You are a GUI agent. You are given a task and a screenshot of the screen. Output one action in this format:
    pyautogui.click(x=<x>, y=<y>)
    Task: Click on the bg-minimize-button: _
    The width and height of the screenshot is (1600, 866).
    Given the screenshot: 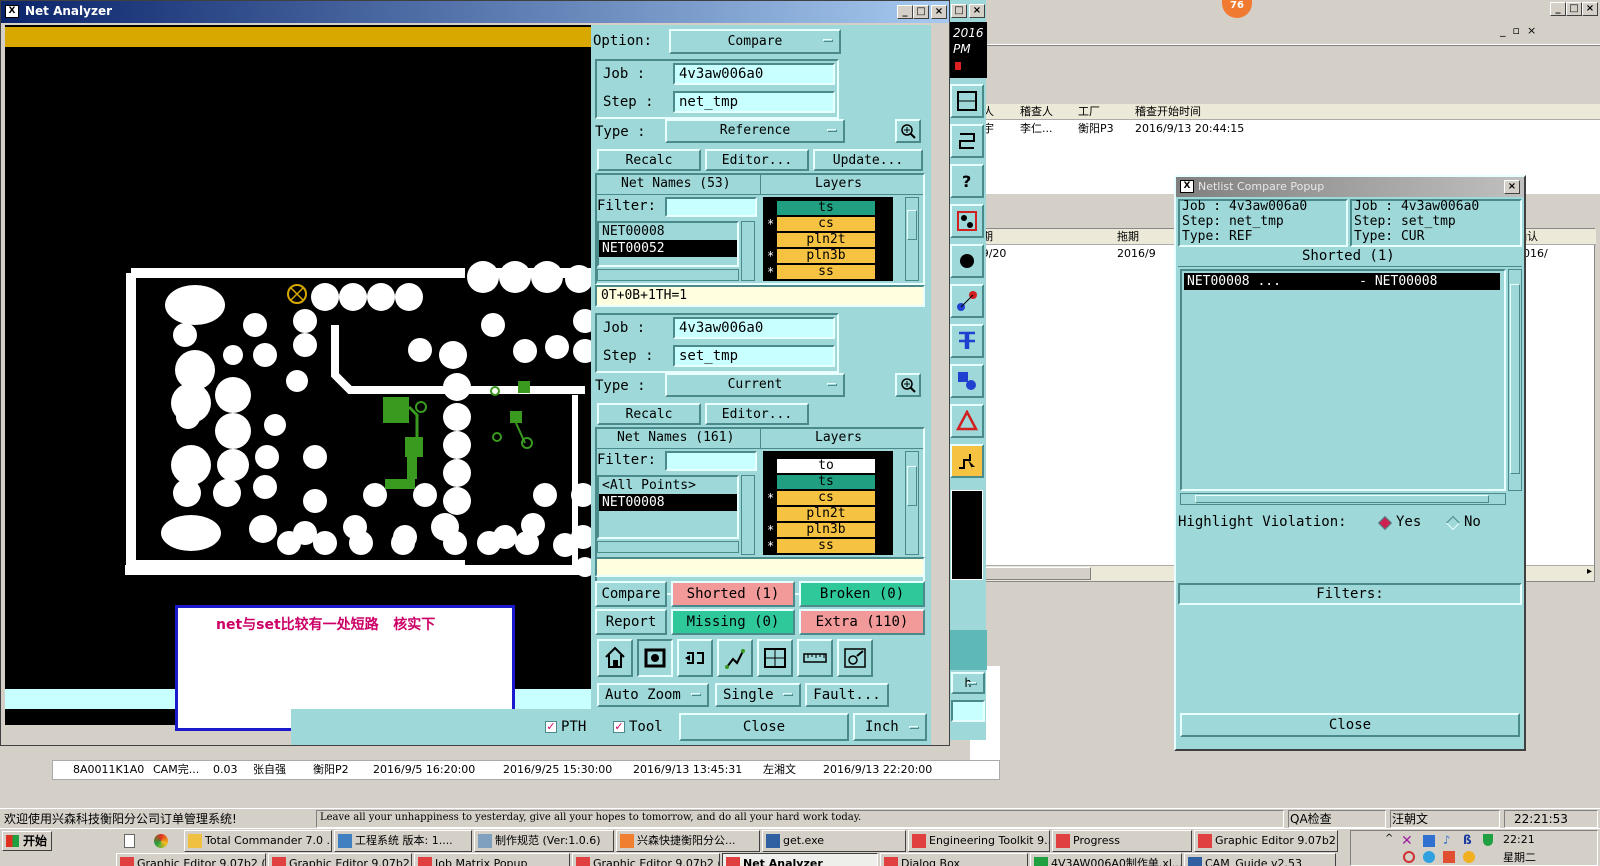 What is the action you would take?
    pyautogui.click(x=1558, y=9)
    